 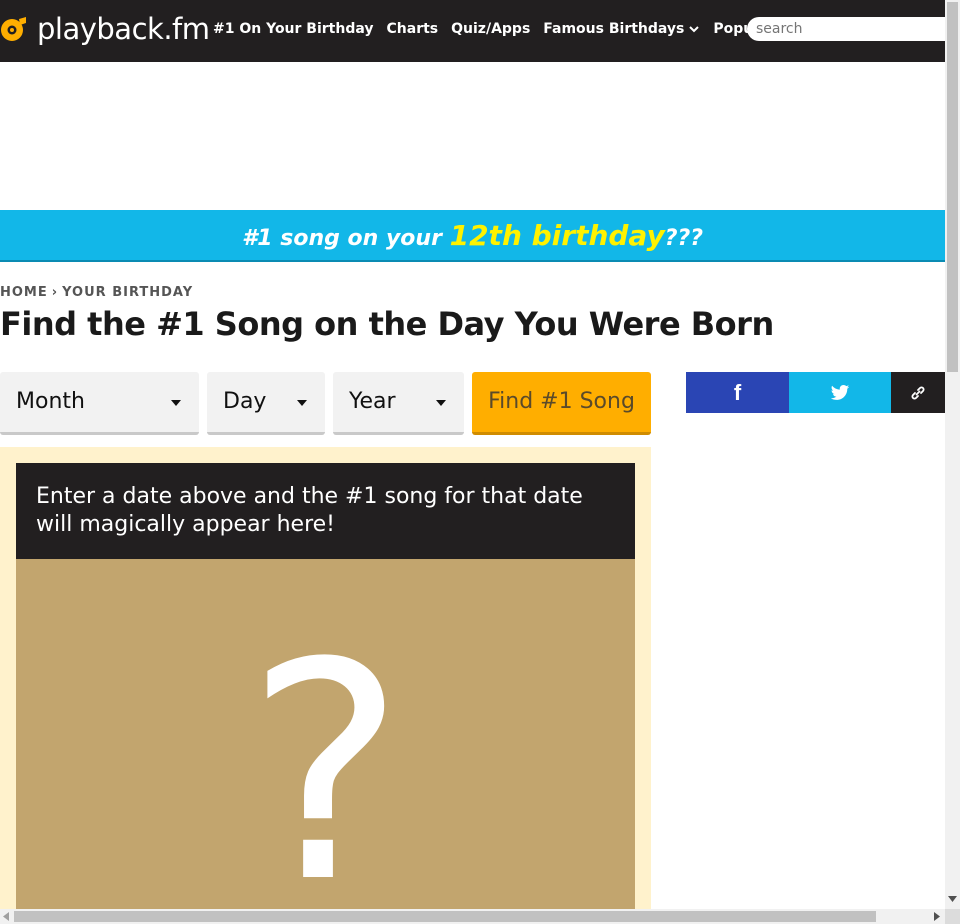 I want to click on record-disc-icon, so click(x=14, y=29).